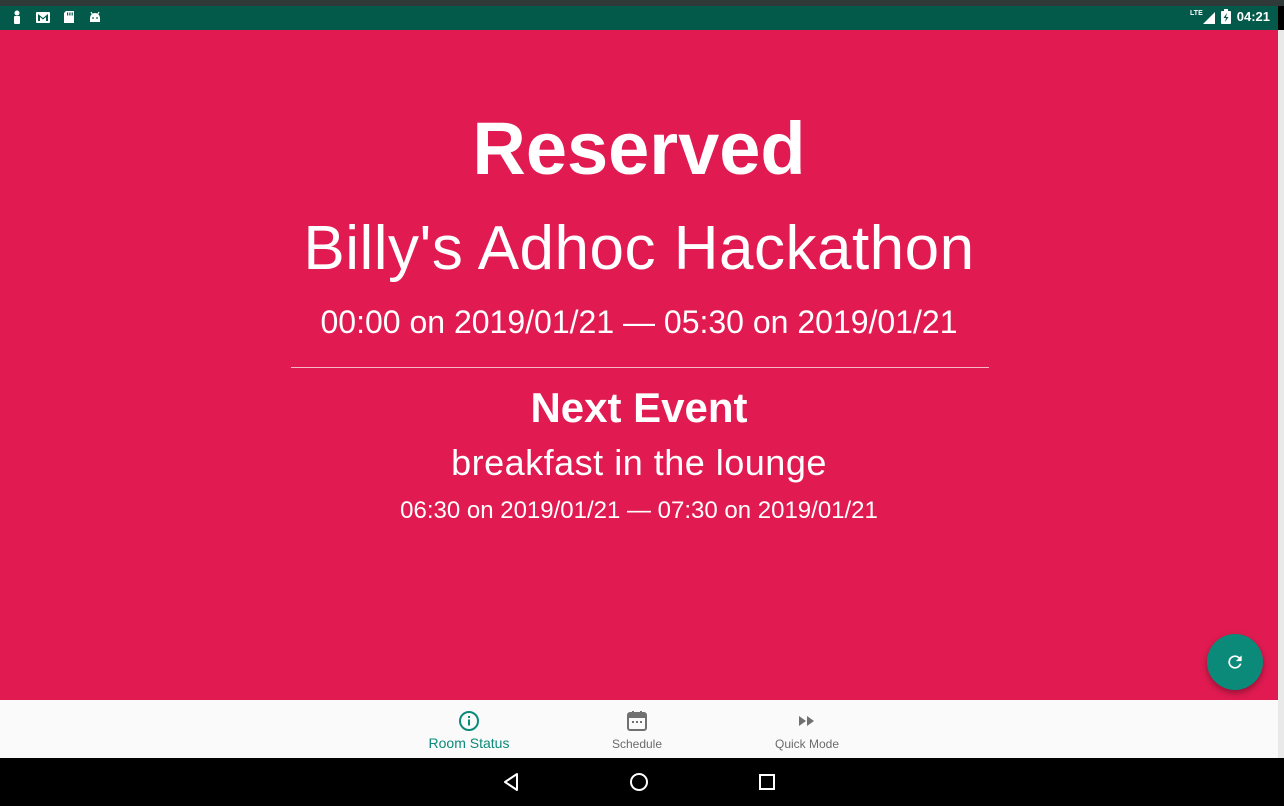  I want to click on home-button, so click(639, 782).